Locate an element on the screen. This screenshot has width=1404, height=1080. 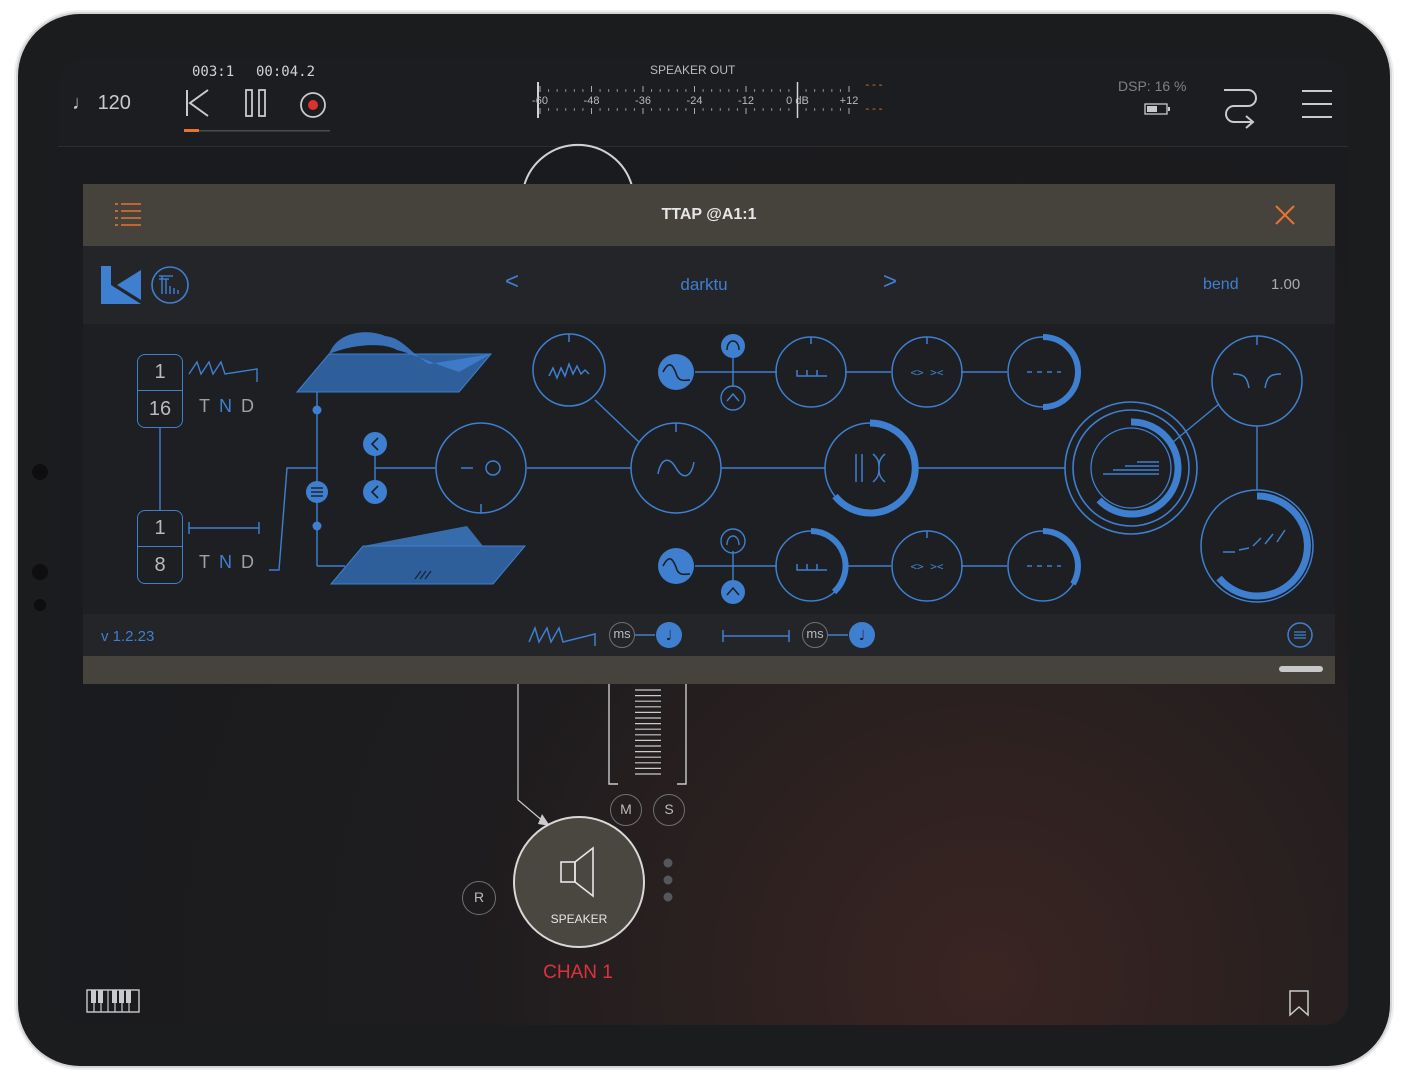
feedback-knob is located at coordinates (481, 468).